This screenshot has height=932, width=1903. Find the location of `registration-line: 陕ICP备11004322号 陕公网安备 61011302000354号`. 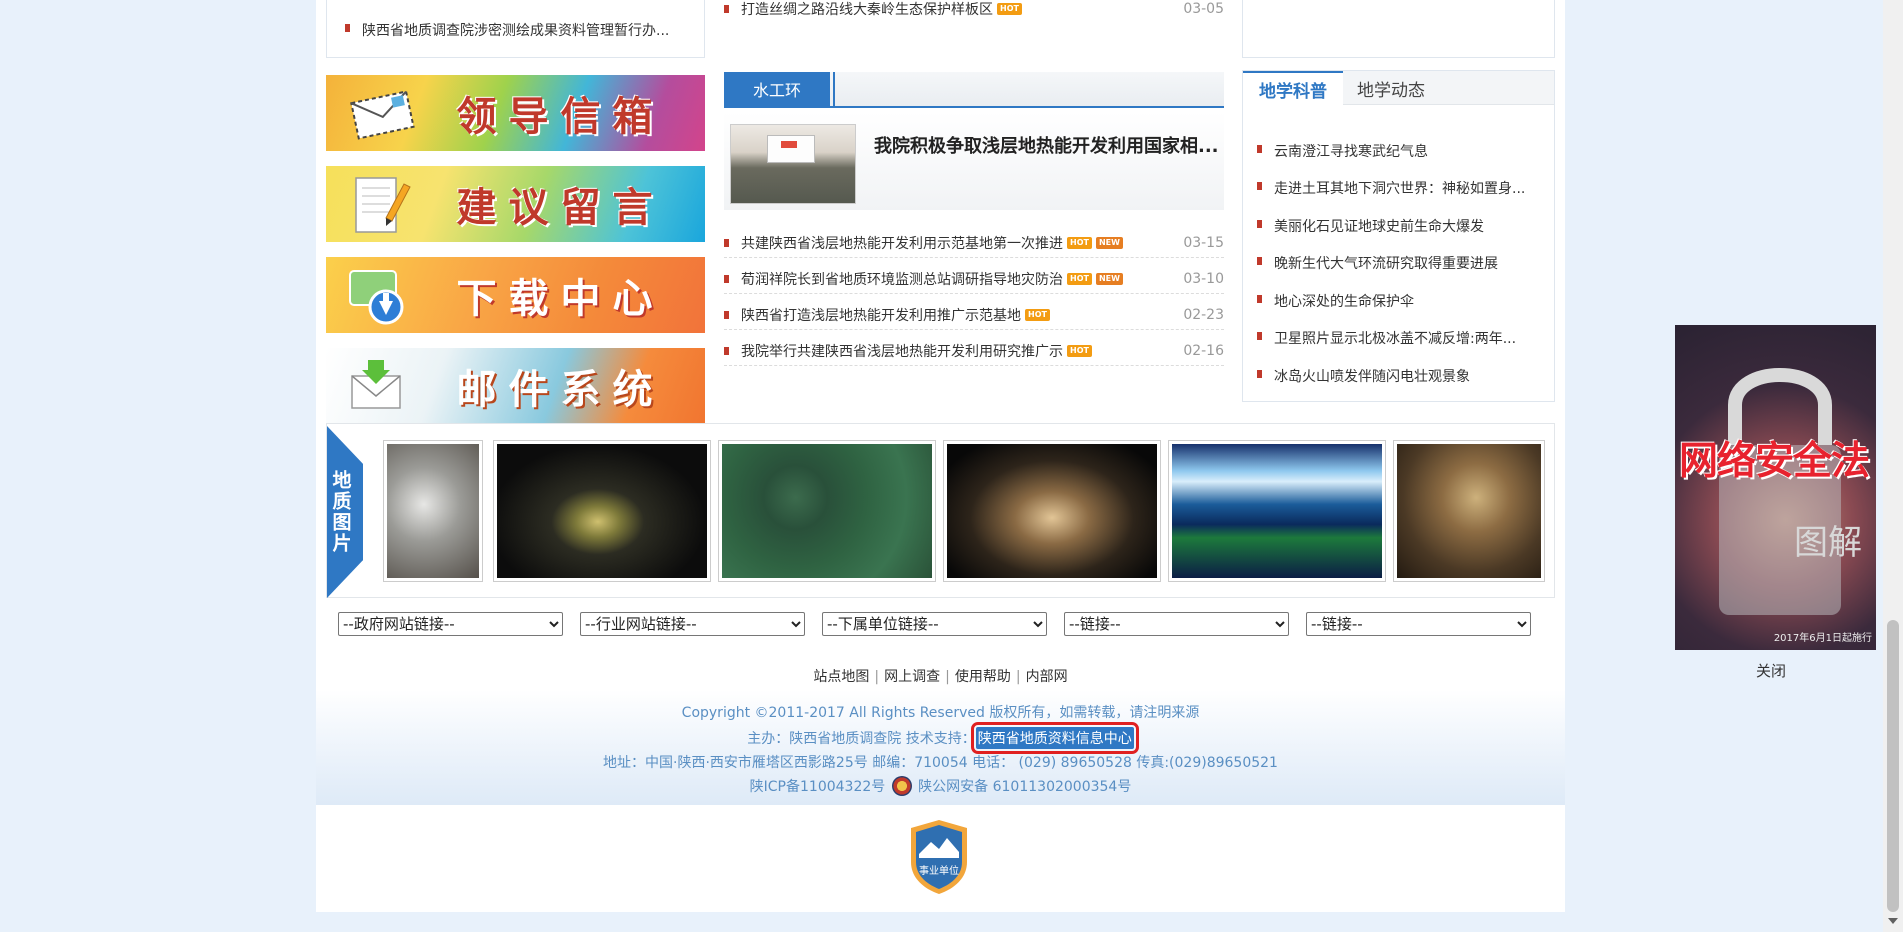

registration-line: 陕ICP备11004322号 陕公网安备 61011302000354号 is located at coordinates (940, 786).